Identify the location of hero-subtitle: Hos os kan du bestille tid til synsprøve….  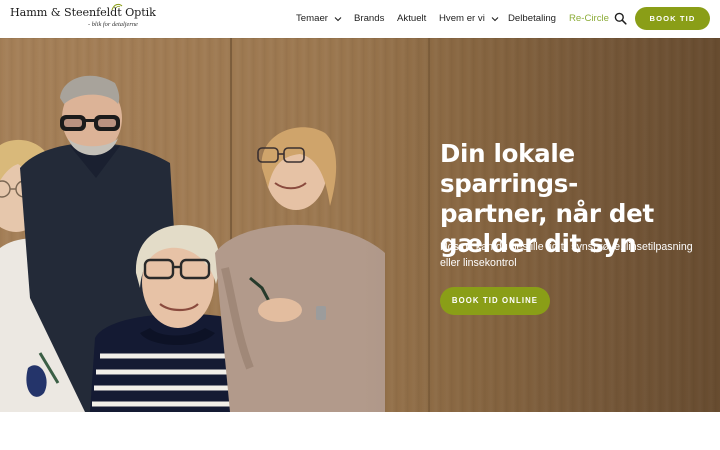
(566, 255).